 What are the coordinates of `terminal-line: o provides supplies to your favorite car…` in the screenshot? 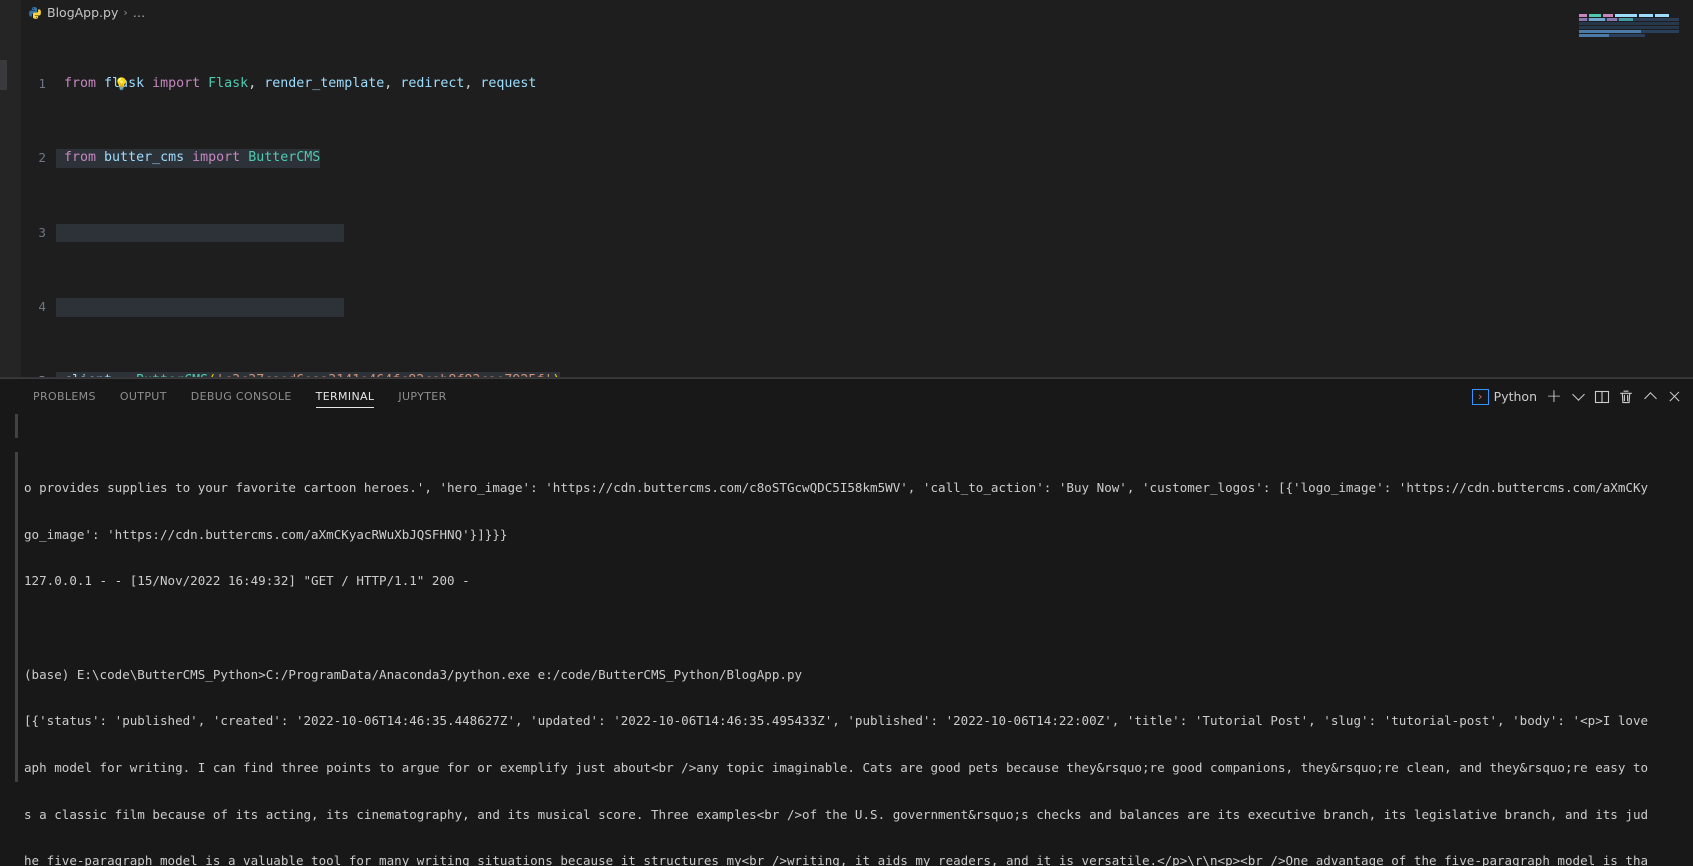 It's located at (836, 488).